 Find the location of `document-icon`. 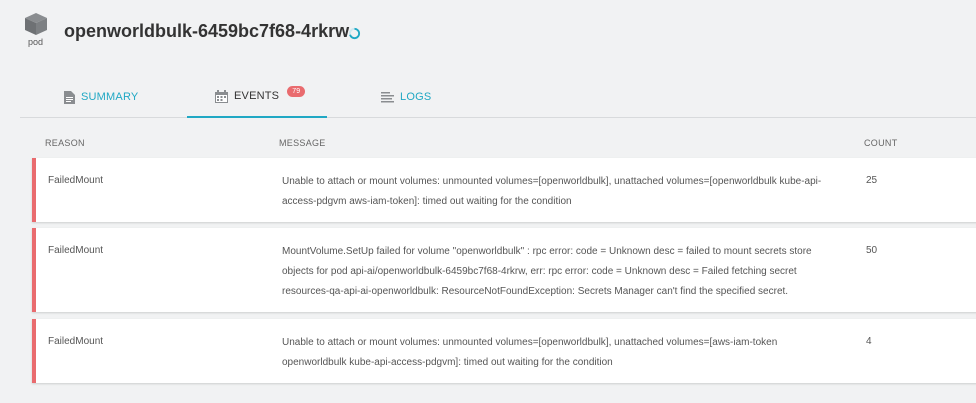

document-icon is located at coordinates (69, 97).